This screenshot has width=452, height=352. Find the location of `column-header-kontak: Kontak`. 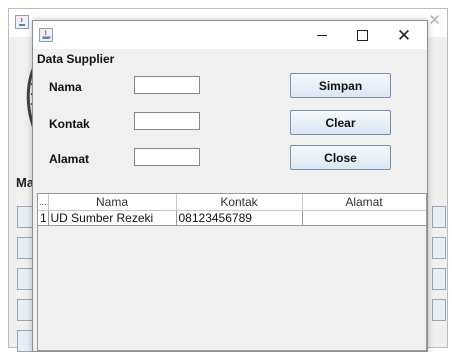

column-header-kontak: Kontak is located at coordinates (239, 202).